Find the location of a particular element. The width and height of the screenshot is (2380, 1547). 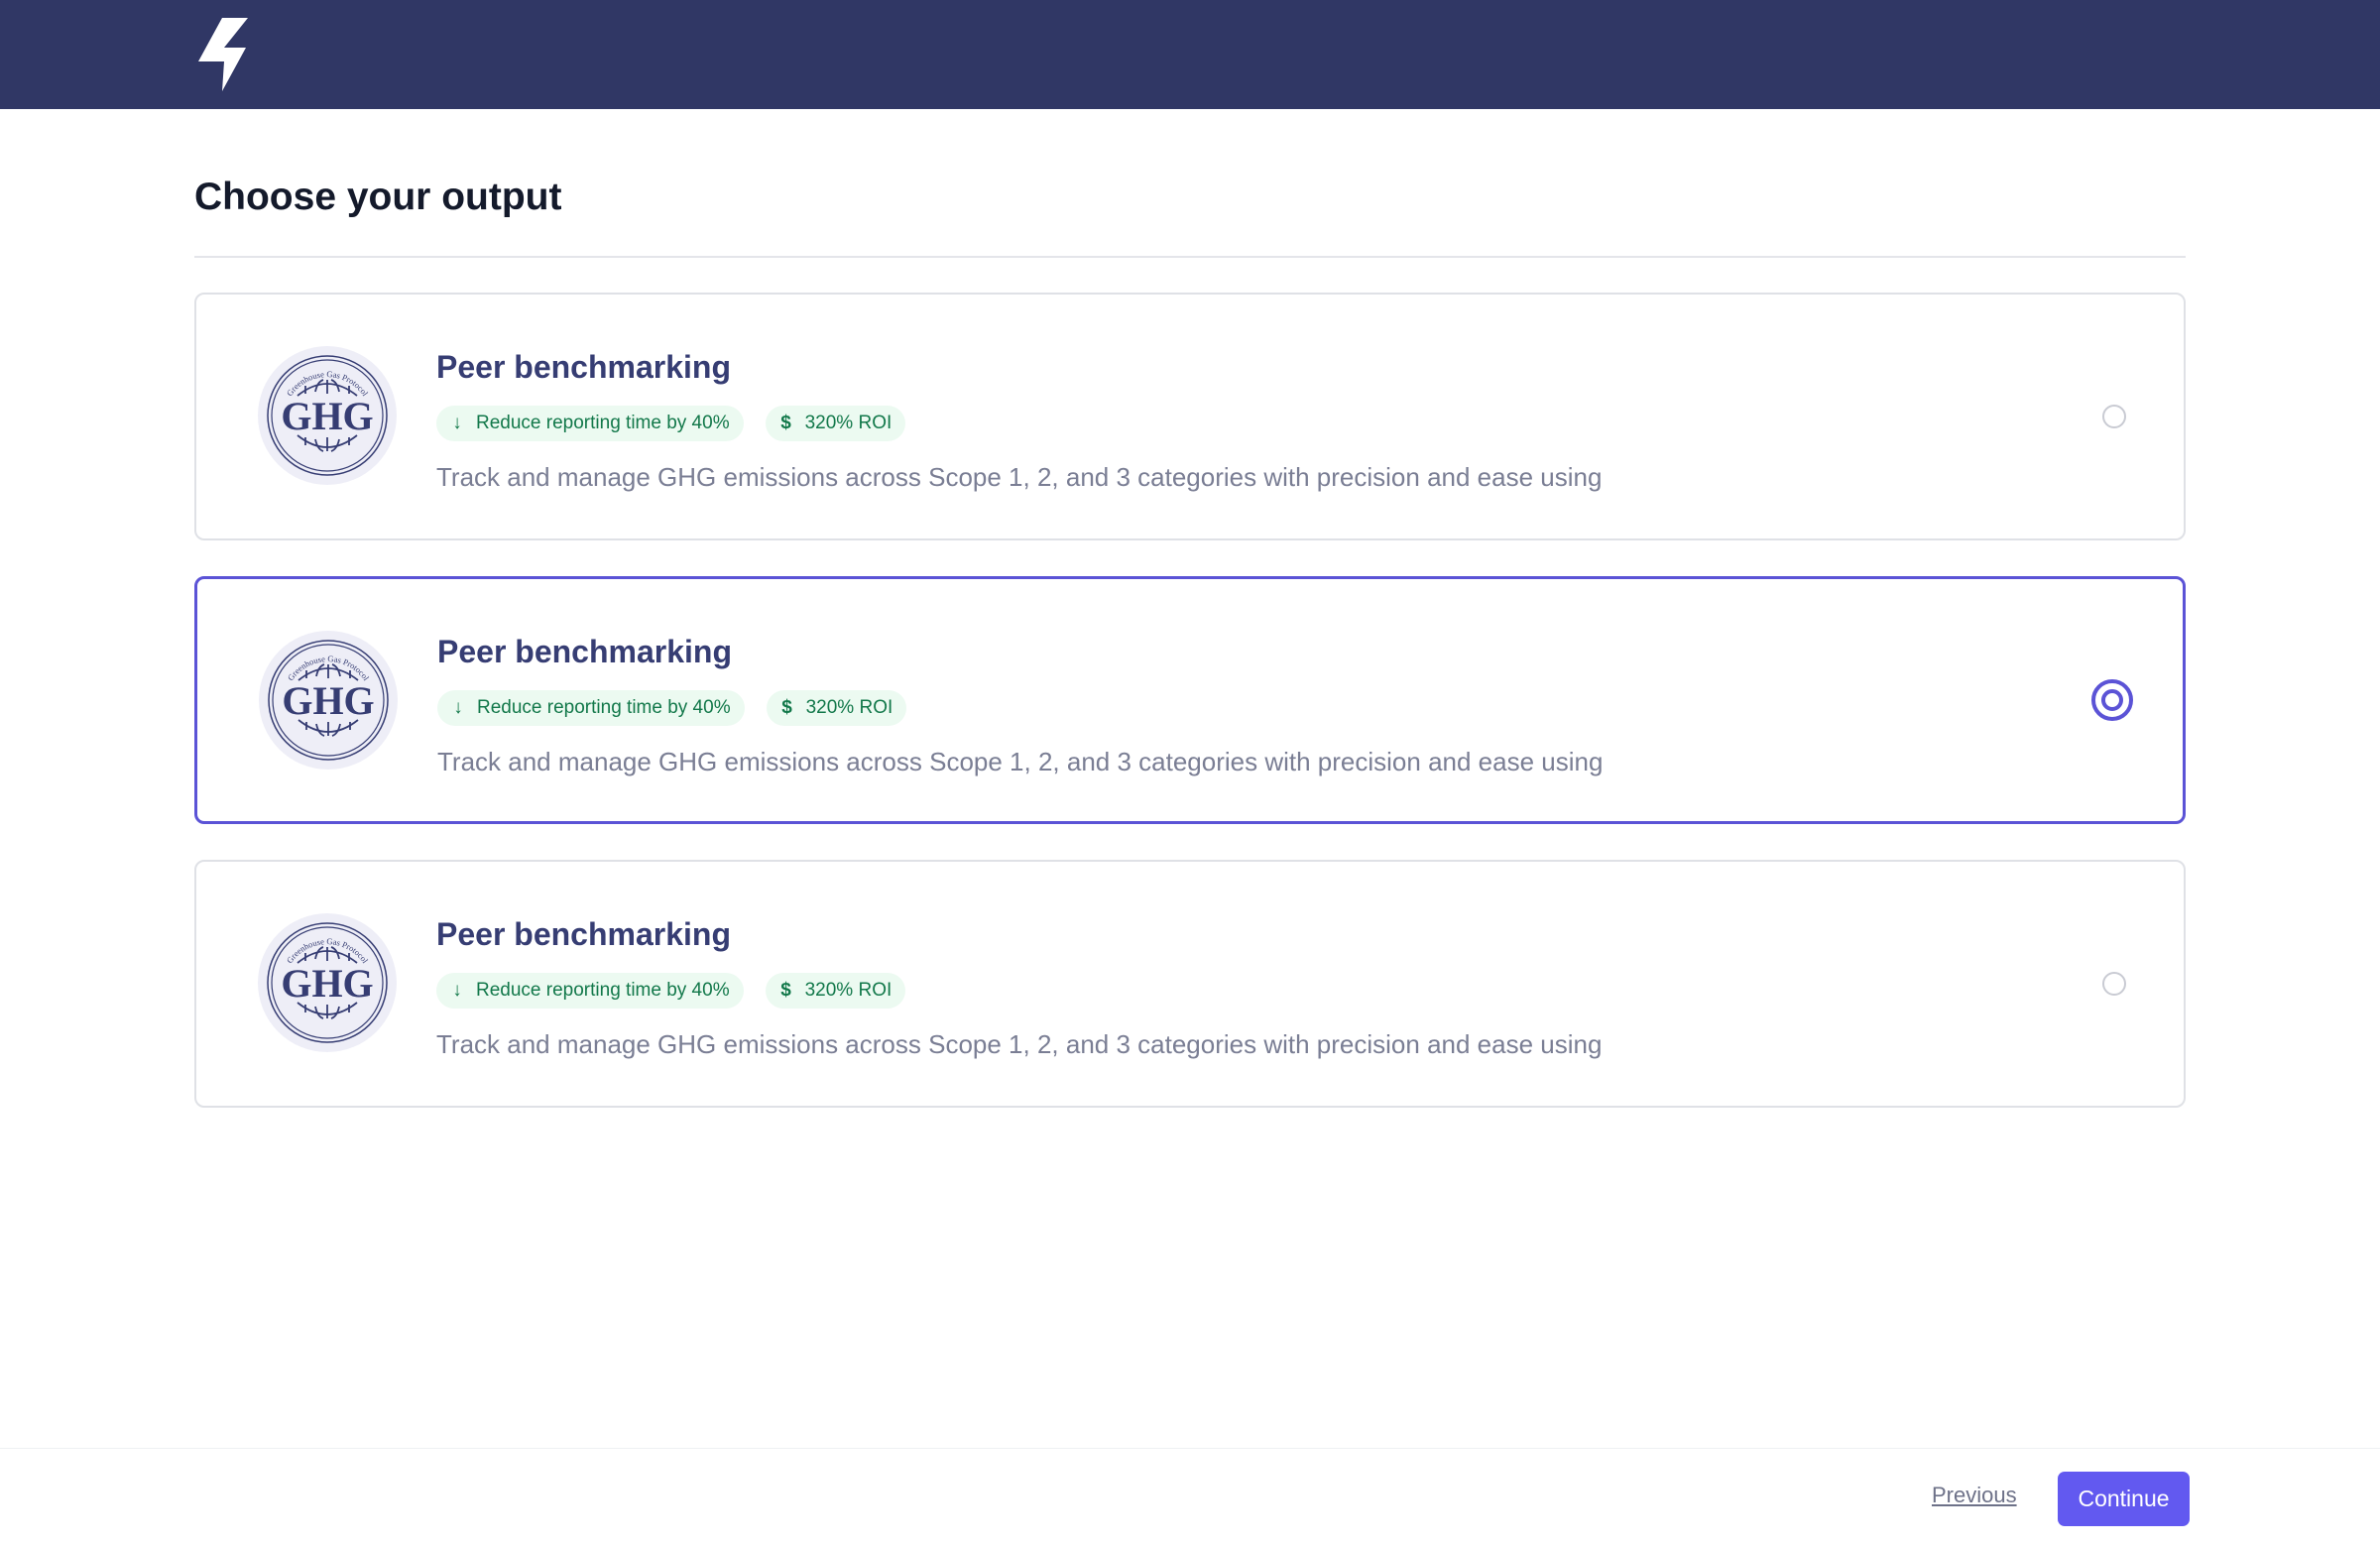

lightning-bolt-icon is located at coordinates (222, 54).